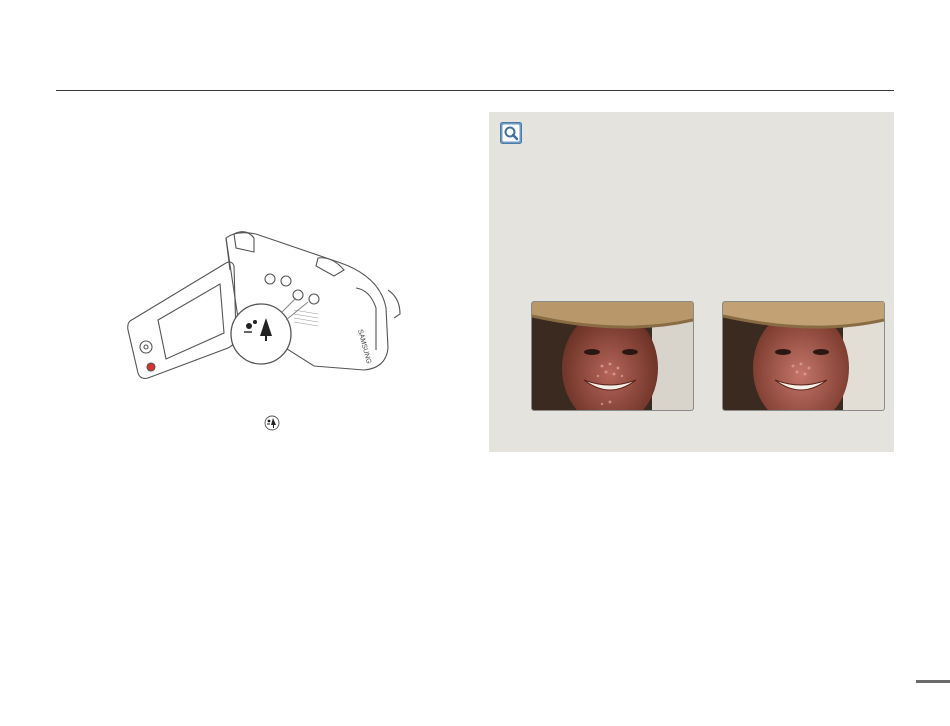 This screenshot has width=950, height=726. Describe the element at coordinates (268, 303) in the screenshot. I see `camcorder-illustration: SAMSUNG` at that location.